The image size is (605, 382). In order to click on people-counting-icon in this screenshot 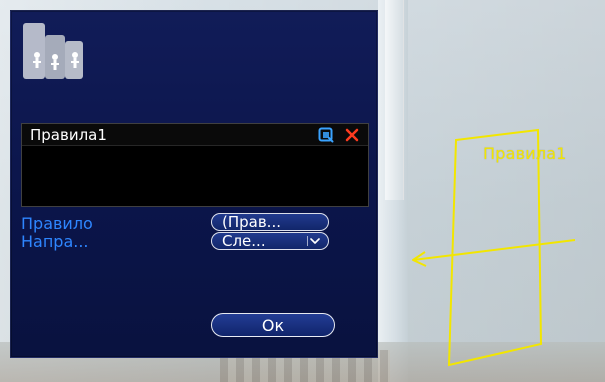, I will do `click(66, 52)`.